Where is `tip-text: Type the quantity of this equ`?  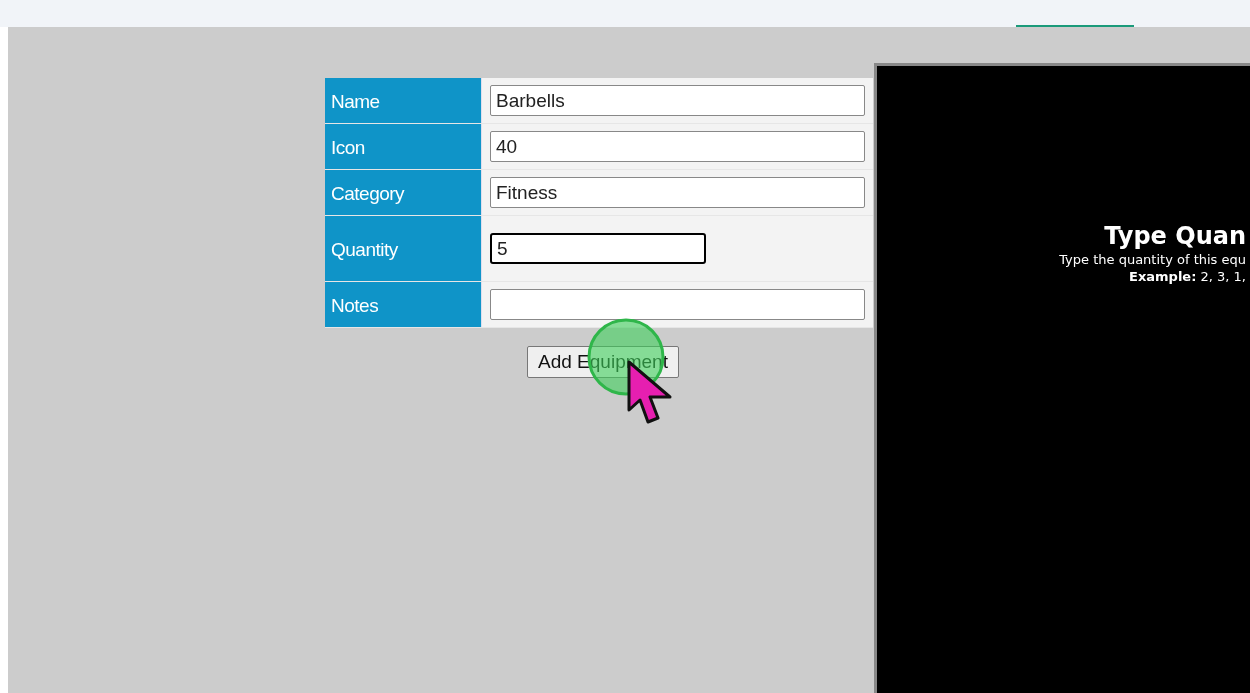 tip-text: Type the quantity of this equ is located at coordinates (1152, 259).